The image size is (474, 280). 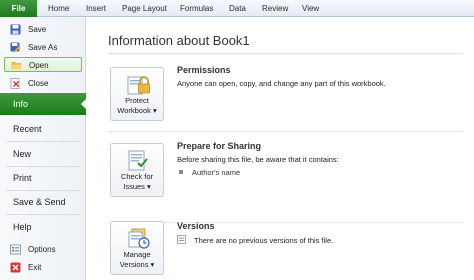 I want to click on tab-print: Print, so click(x=43, y=178).